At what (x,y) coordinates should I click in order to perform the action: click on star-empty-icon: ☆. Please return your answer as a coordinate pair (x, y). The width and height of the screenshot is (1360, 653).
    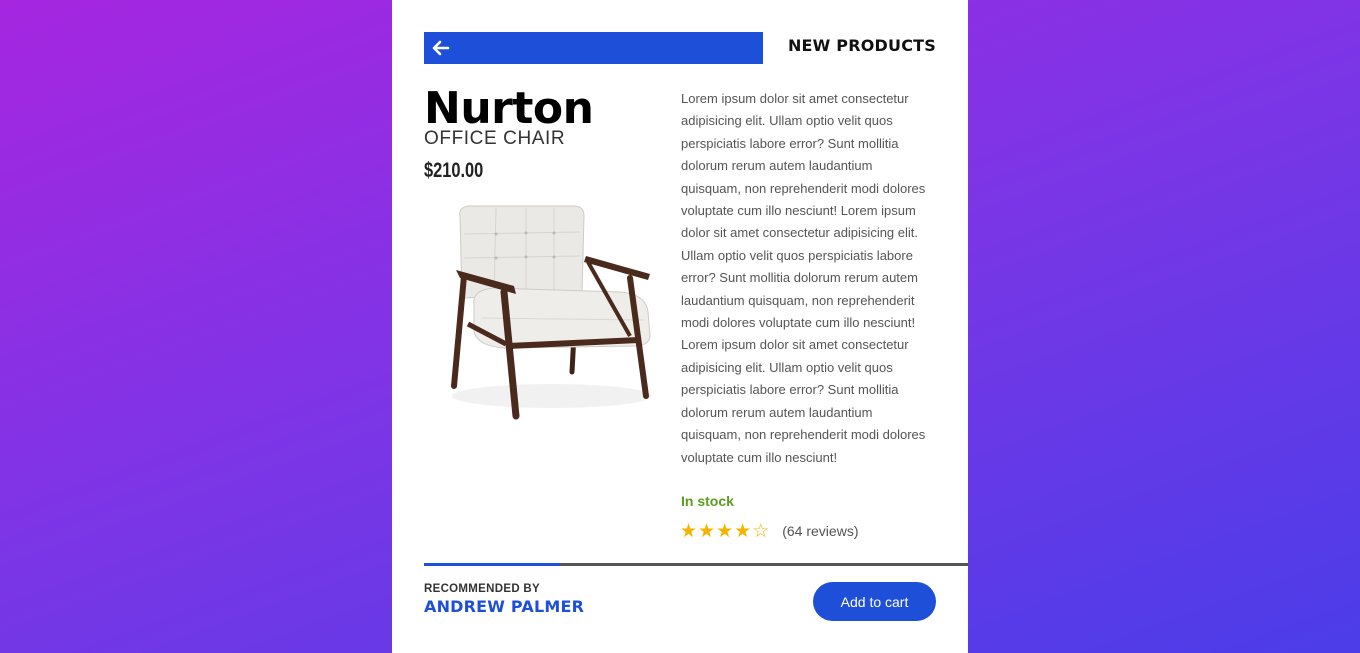
    Looking at the image, I should click on (761, 531).